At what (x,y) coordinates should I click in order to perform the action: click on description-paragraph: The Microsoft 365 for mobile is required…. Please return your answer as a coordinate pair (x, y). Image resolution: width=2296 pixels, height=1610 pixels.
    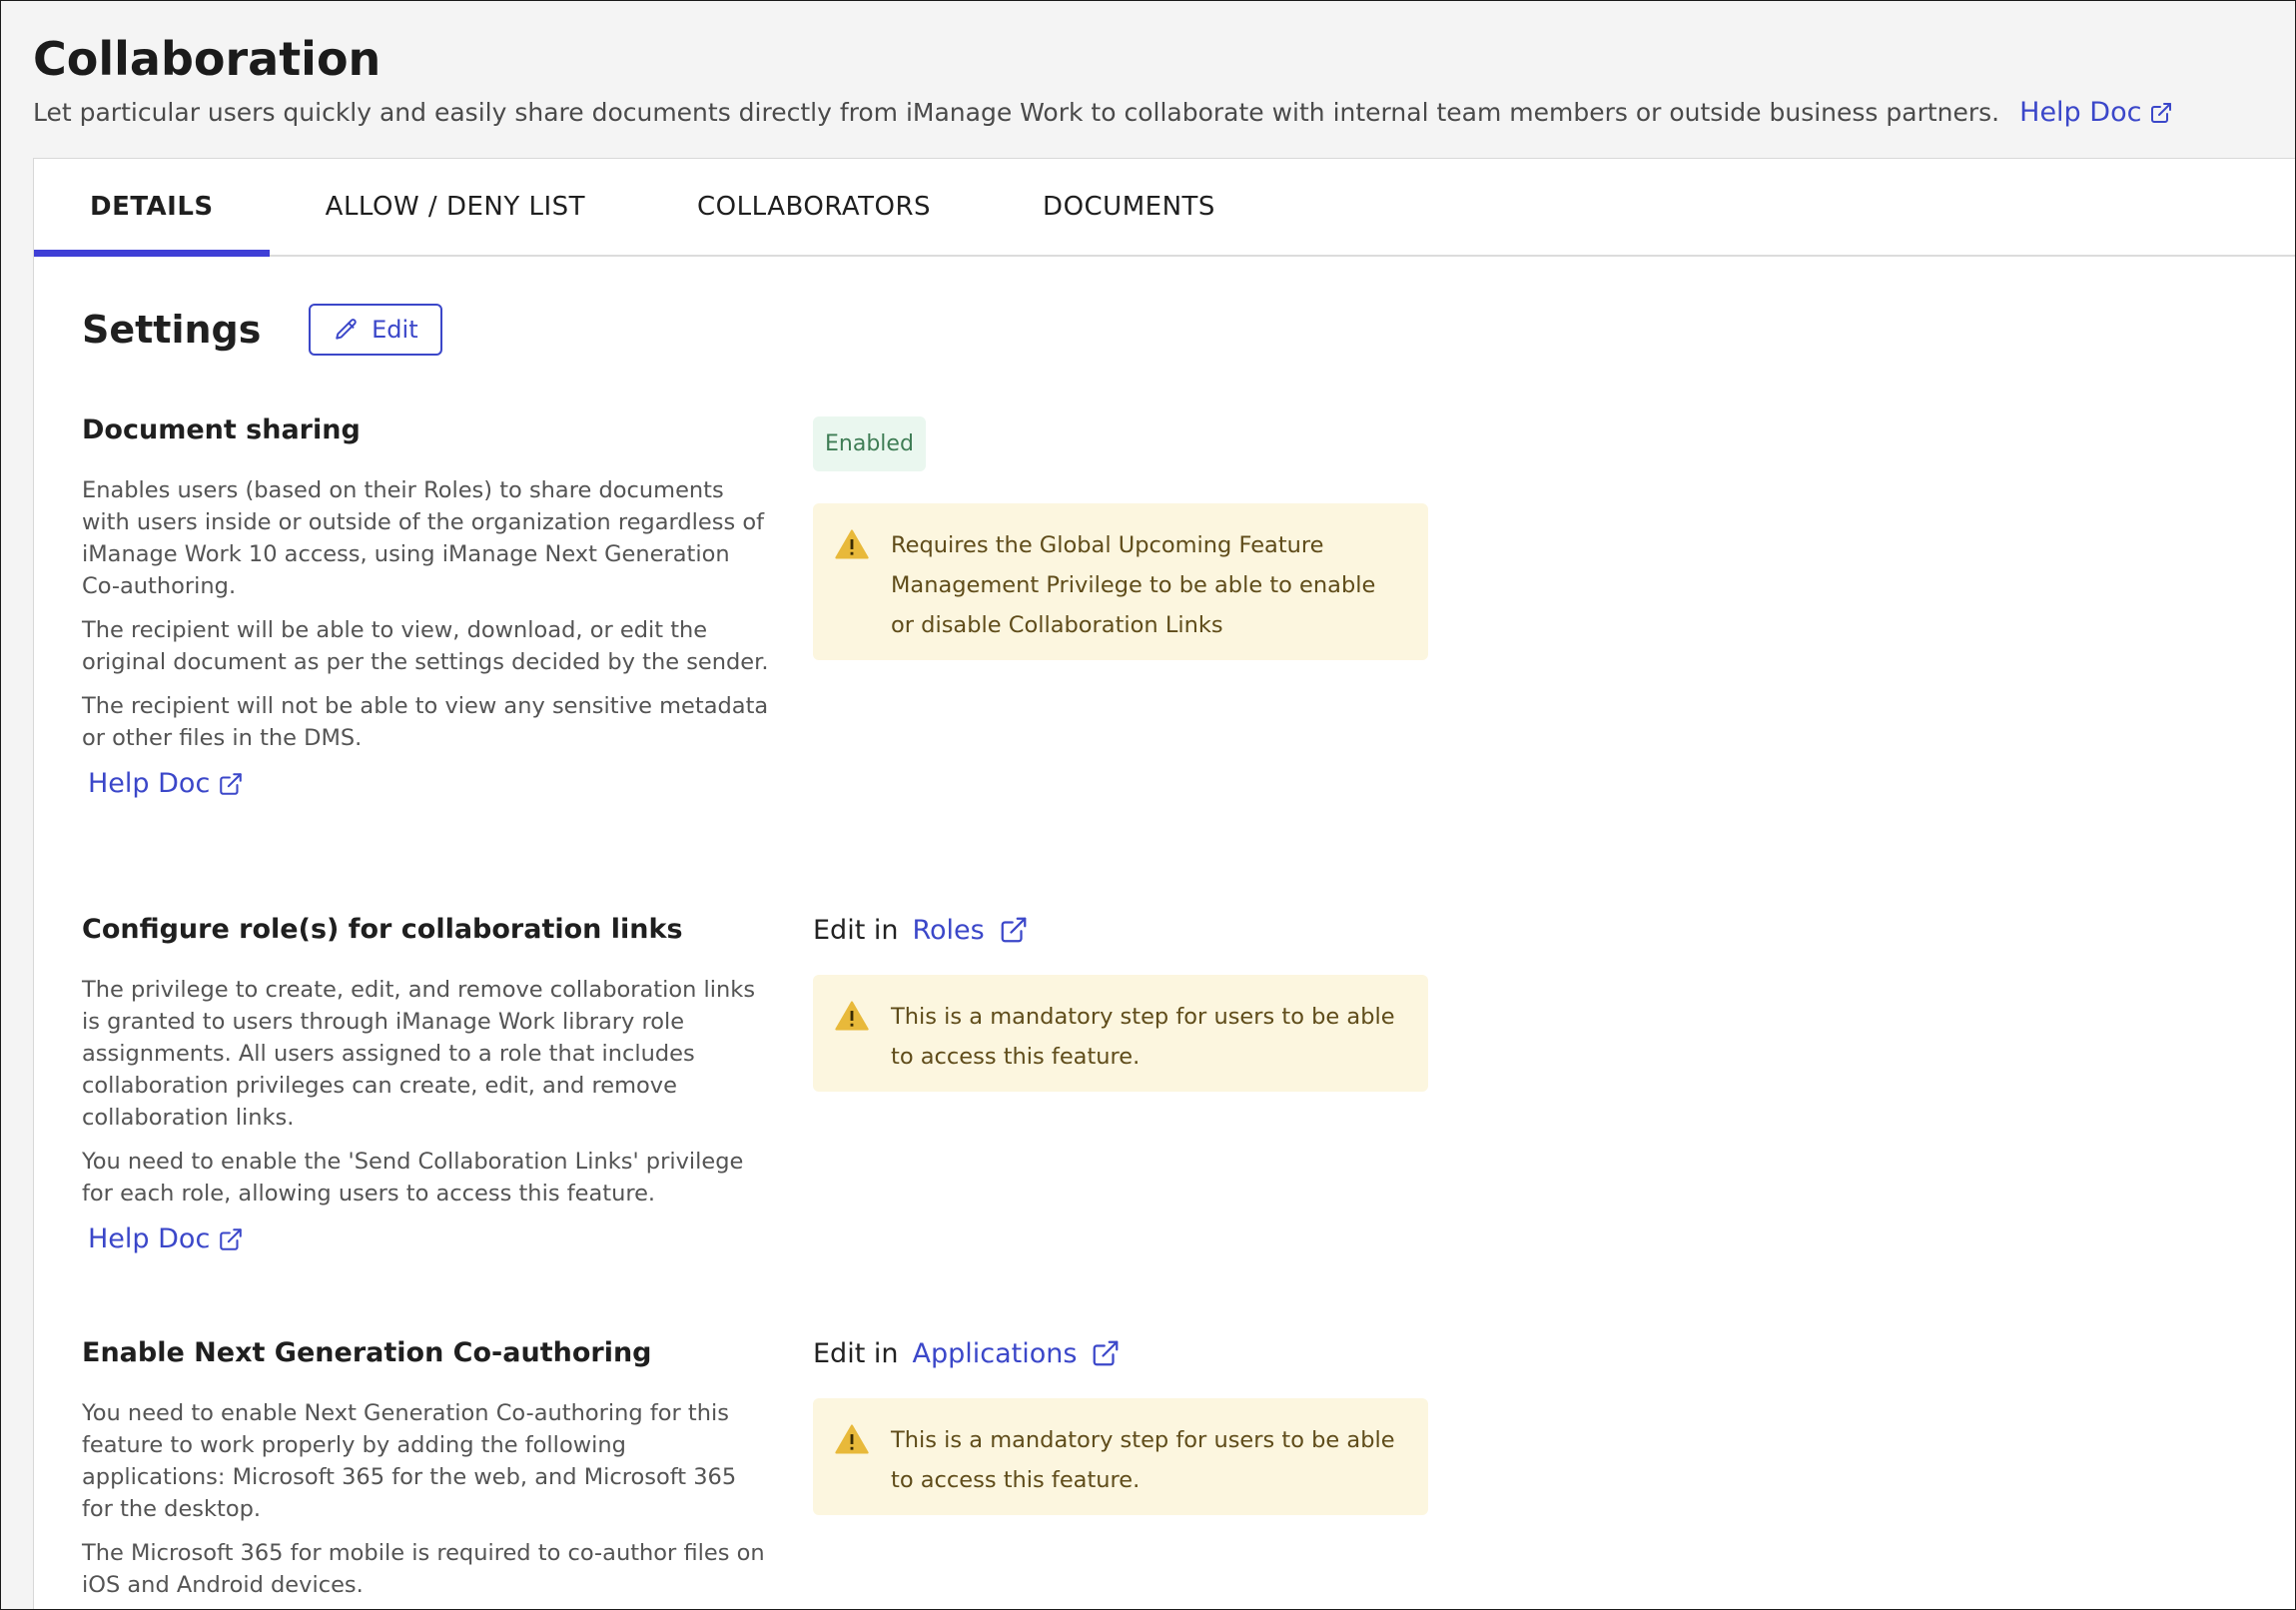
    Looking at the image, I should click on (423, 1569).